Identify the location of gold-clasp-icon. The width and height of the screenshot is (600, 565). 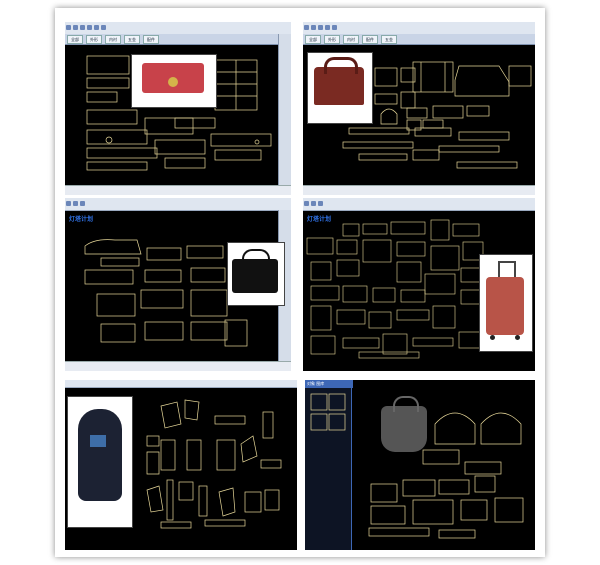
(173, 82).